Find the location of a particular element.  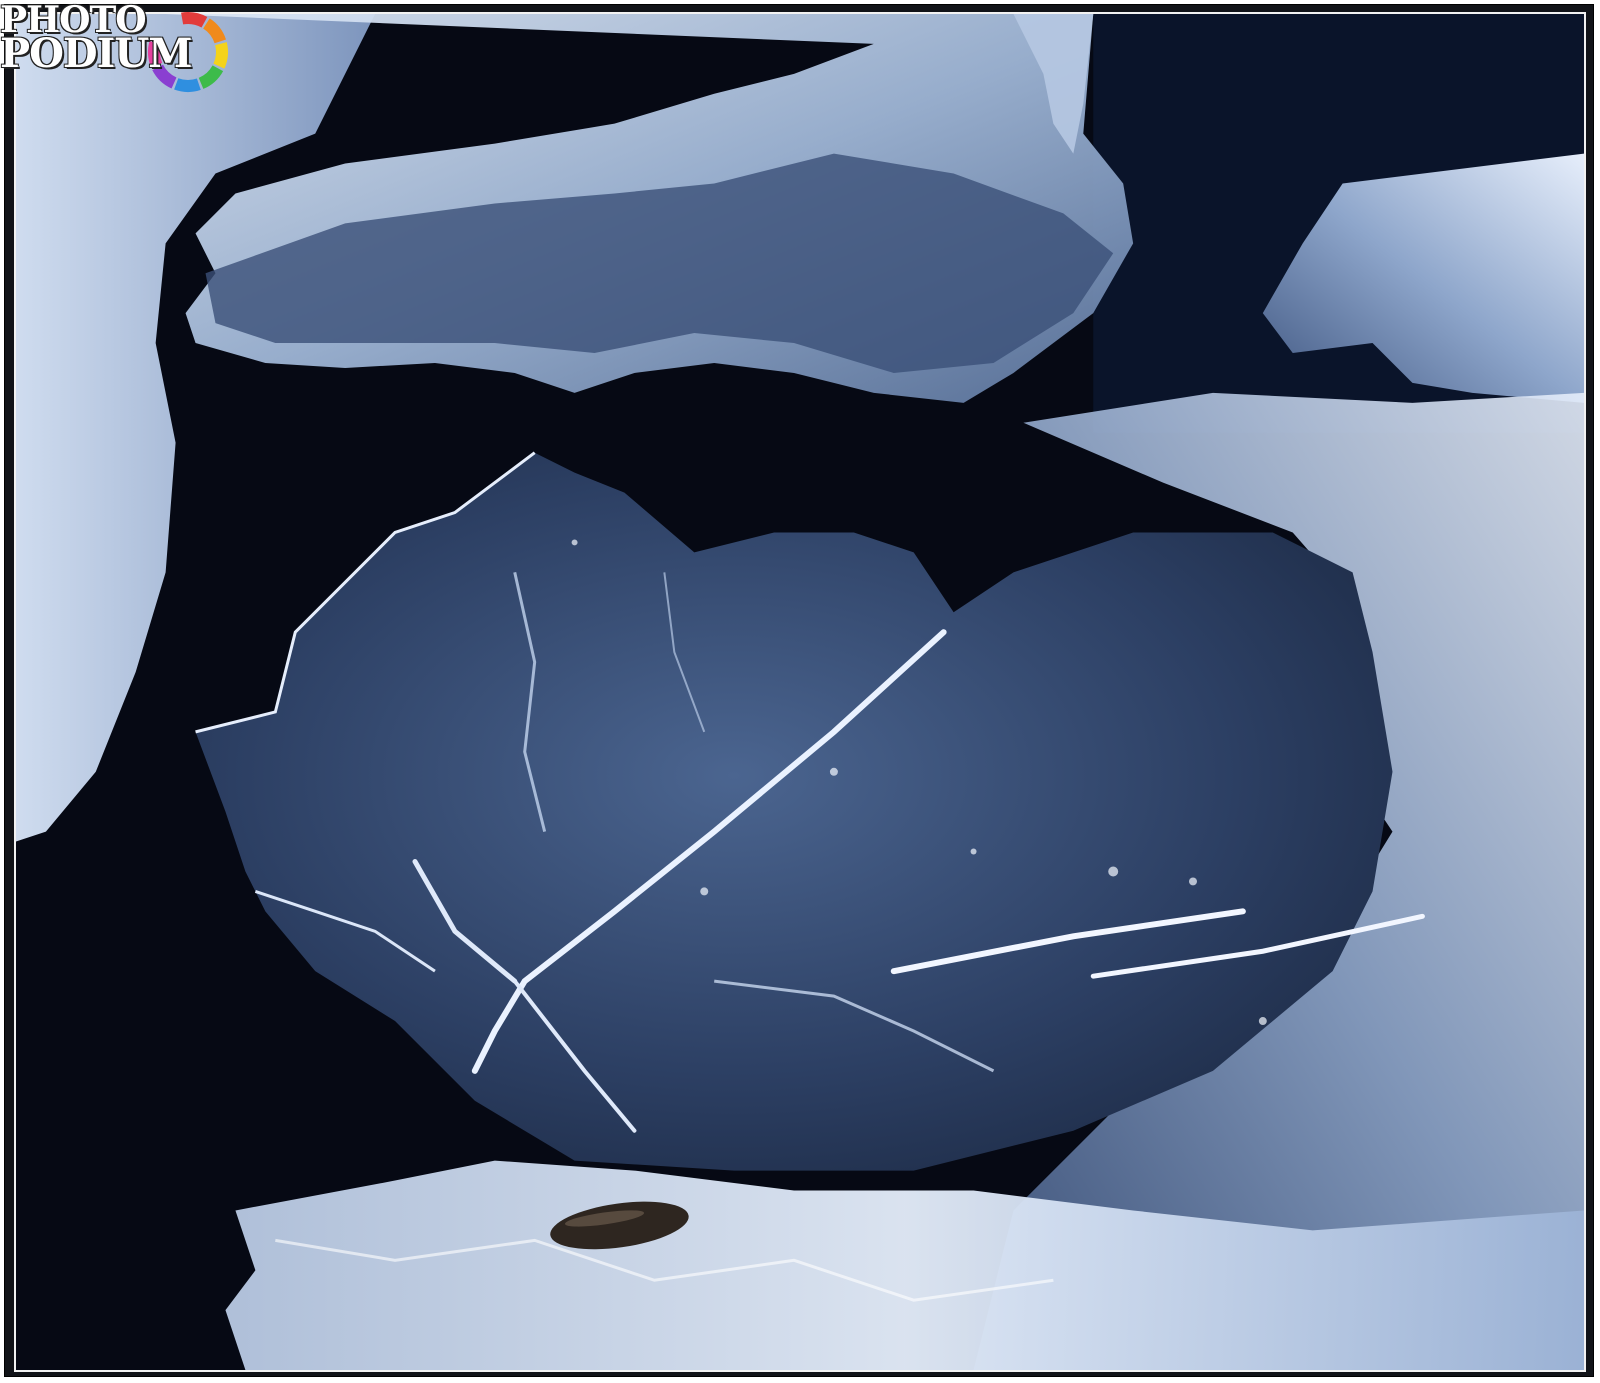

logo-text-podium: PODIUM is located at coordinates (96, 53).